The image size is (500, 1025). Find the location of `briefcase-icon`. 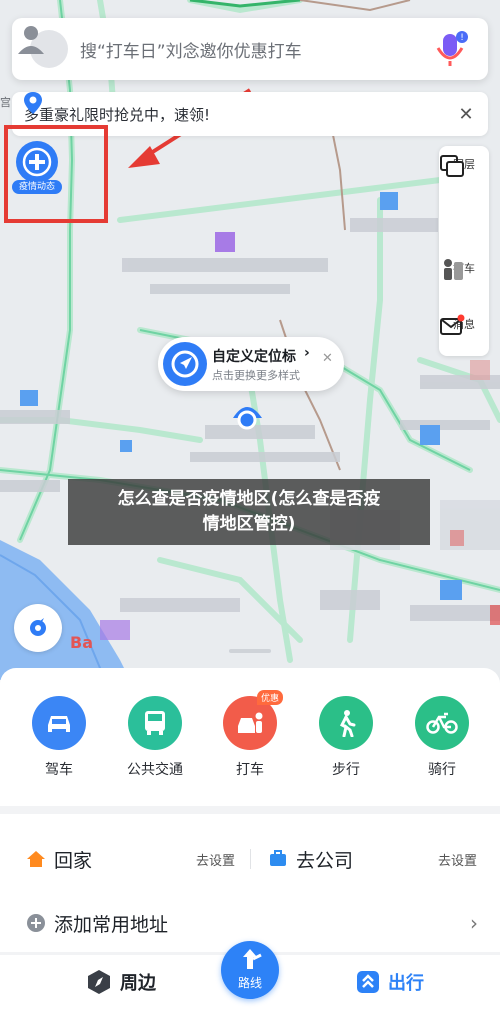

briefcase-icon is located at coordinates (278, 858).